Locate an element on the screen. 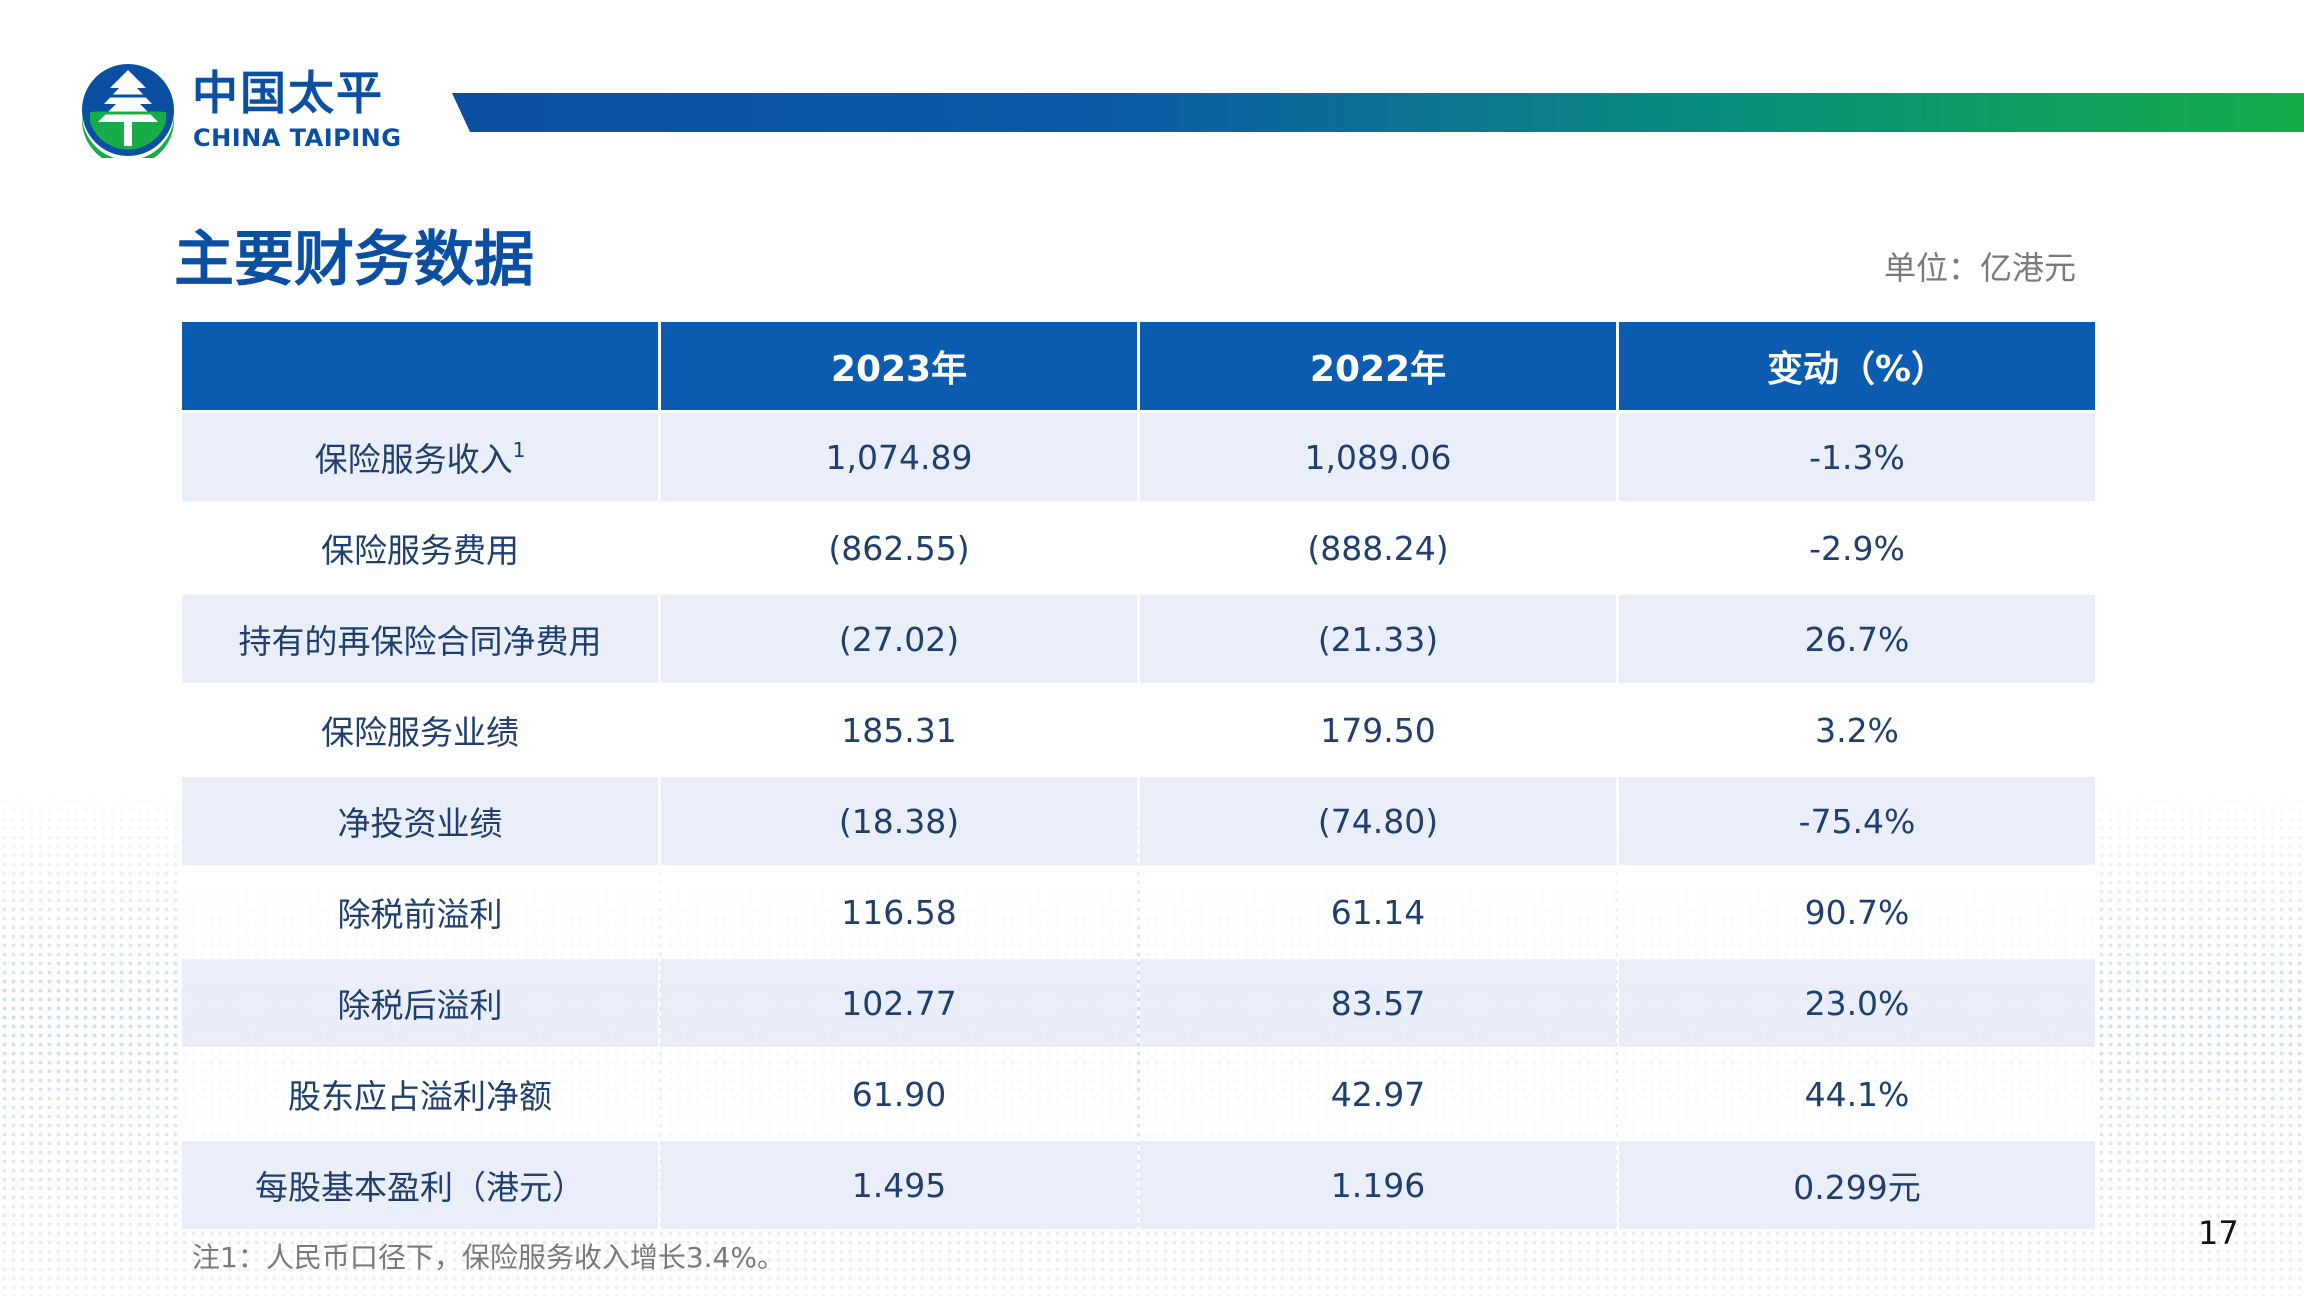 The image size is (2304, 1296). unit-label: 单位：亿港元 is located at coordinates (1980, 268).